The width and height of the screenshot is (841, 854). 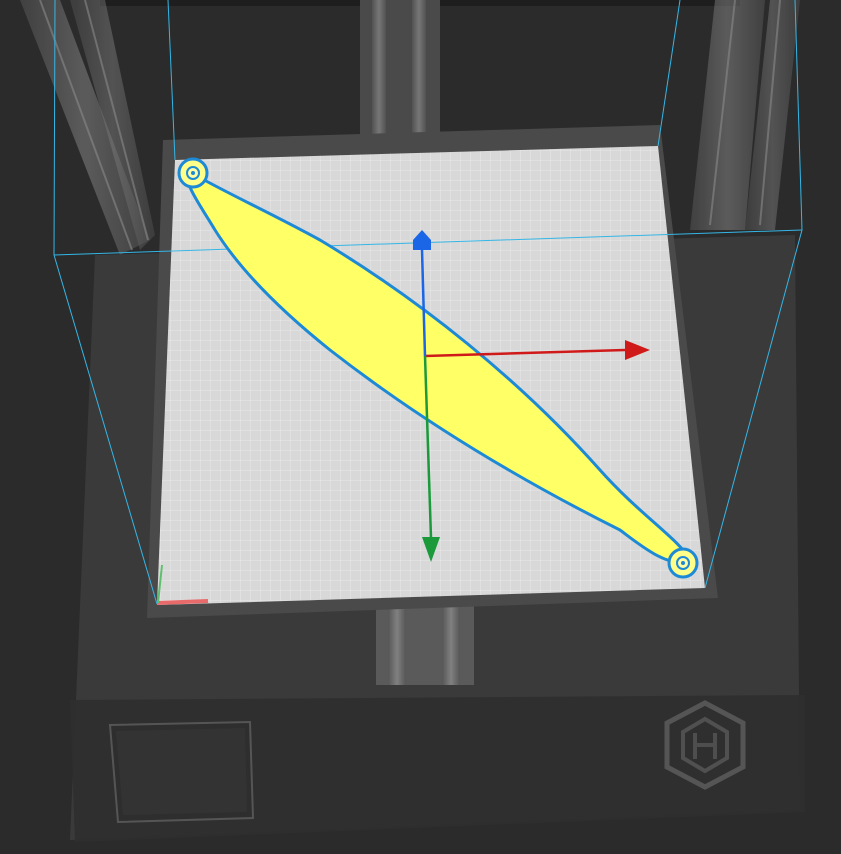 What do you see at coordinates (181, 772) in the screenshot?
I see `lcd-display-panel` at bounding box center [181, 772].